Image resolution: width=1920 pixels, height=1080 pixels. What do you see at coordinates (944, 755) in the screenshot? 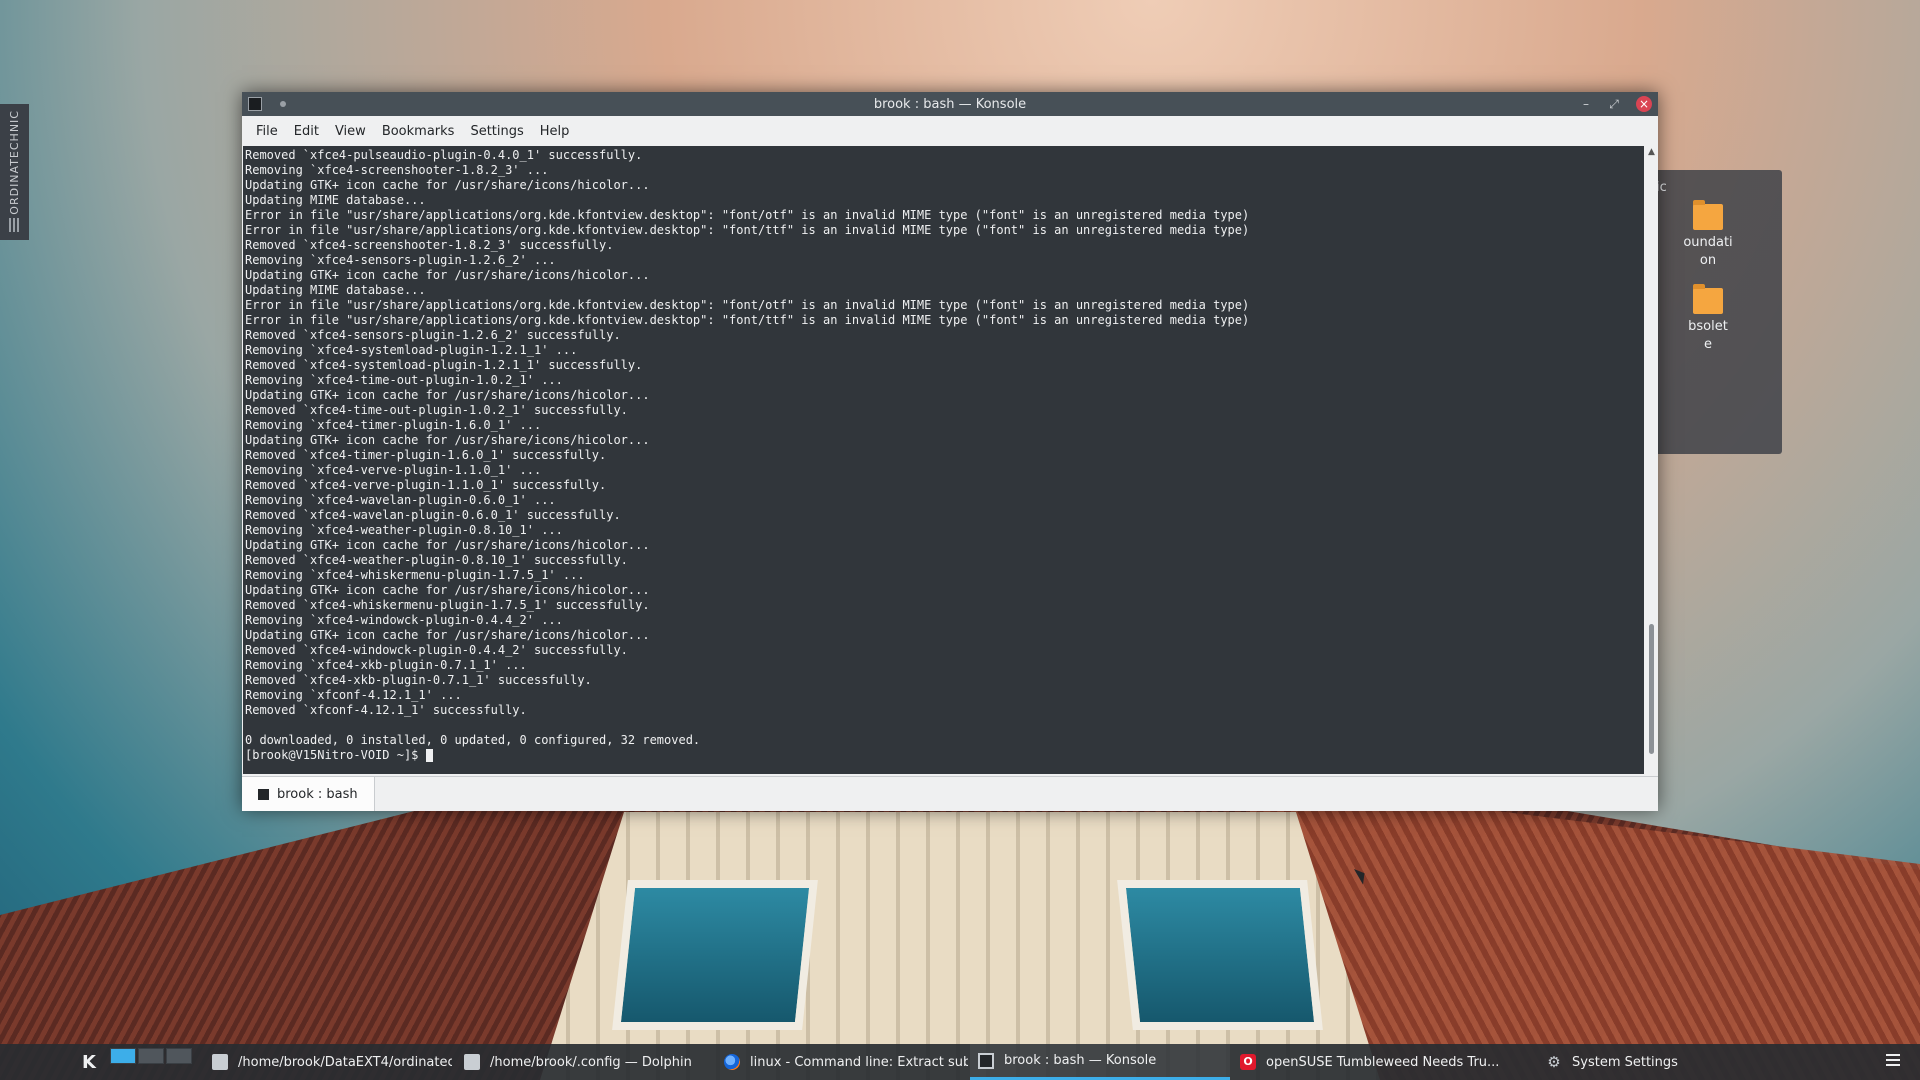
I see `terminal-prompt-line: [brook@V15Nitro-VOID ~]$` at bounding box center [944, 755].